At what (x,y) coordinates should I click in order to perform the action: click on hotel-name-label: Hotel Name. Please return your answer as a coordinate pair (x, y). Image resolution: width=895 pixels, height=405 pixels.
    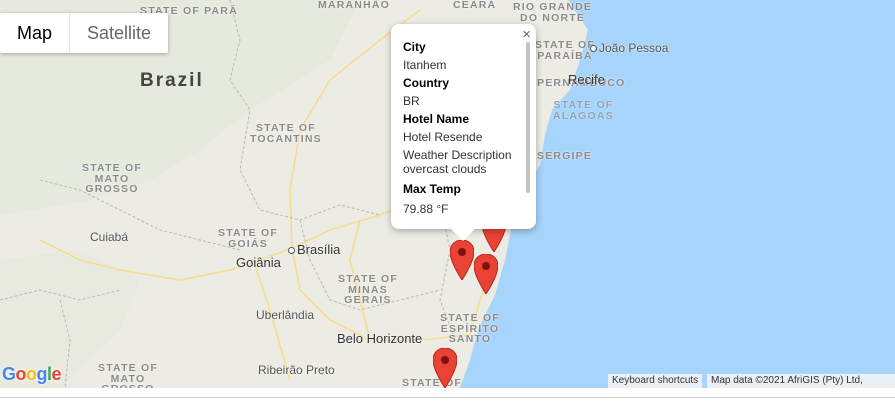
    Looking at the image, I should click on (436, 119).